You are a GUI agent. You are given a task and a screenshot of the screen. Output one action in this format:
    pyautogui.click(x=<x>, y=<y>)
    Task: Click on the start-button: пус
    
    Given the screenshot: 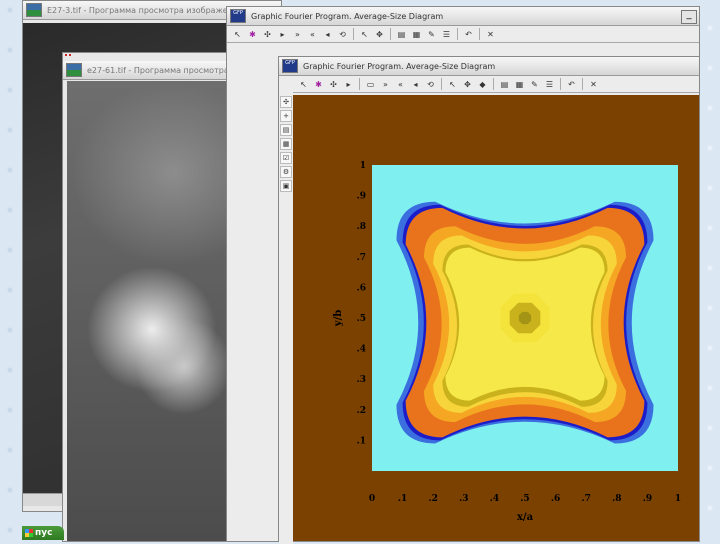 What is the action you would take?
    pyautogui.click(x=43, y=533)
    